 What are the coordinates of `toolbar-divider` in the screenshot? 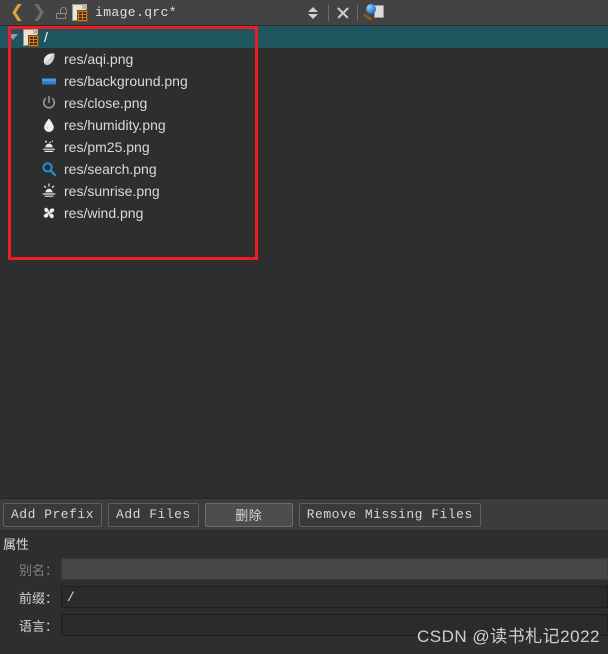 It's located at (328, 13).